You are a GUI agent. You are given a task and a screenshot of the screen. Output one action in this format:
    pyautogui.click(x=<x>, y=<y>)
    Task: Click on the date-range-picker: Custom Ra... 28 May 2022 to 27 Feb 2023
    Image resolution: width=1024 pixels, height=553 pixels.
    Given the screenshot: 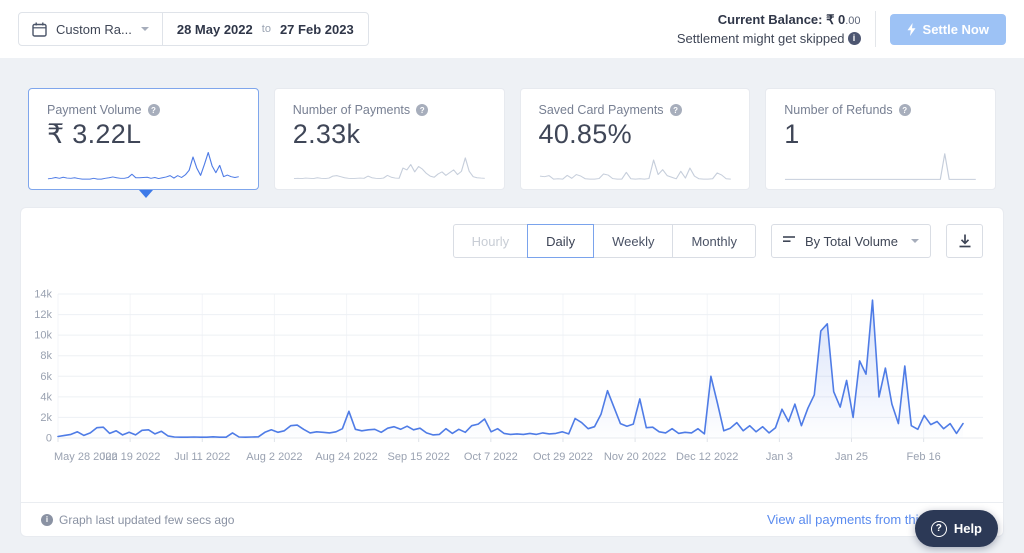 What is the action you would take?
    pyautogui.click(x=193, y=29)
    